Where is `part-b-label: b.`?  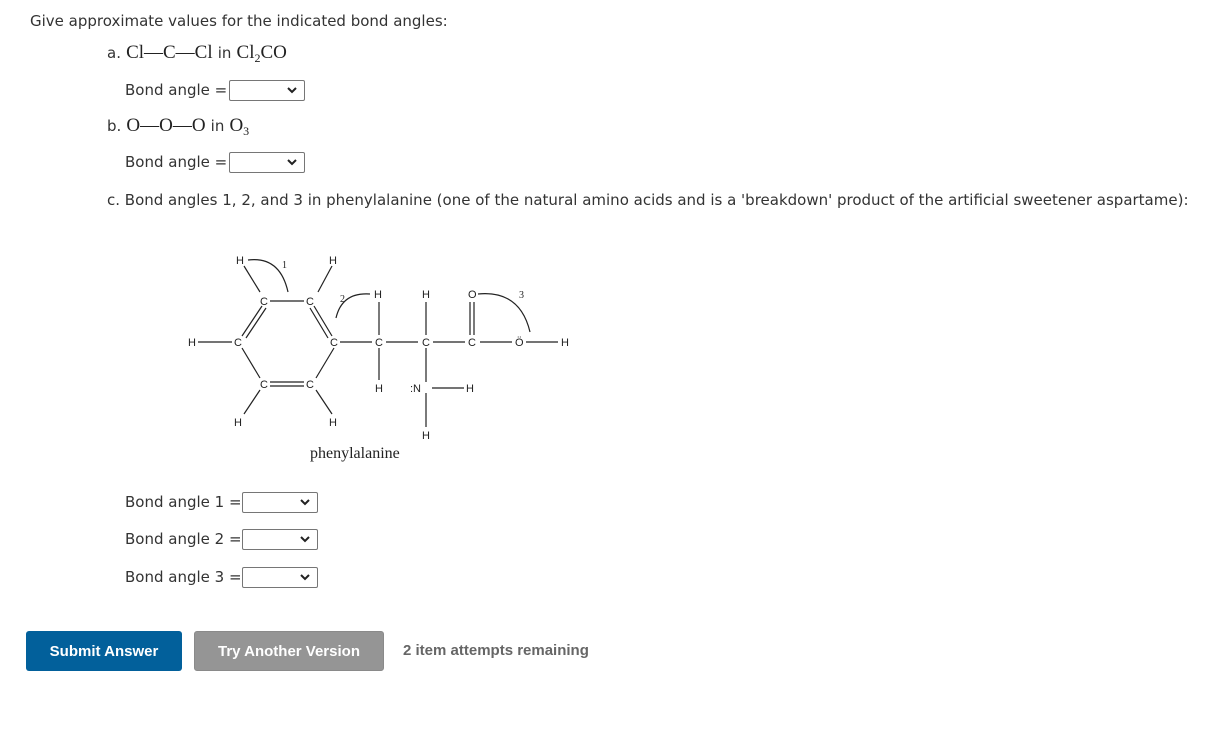
part-b-label: b. is located at coordinates (114, 126).